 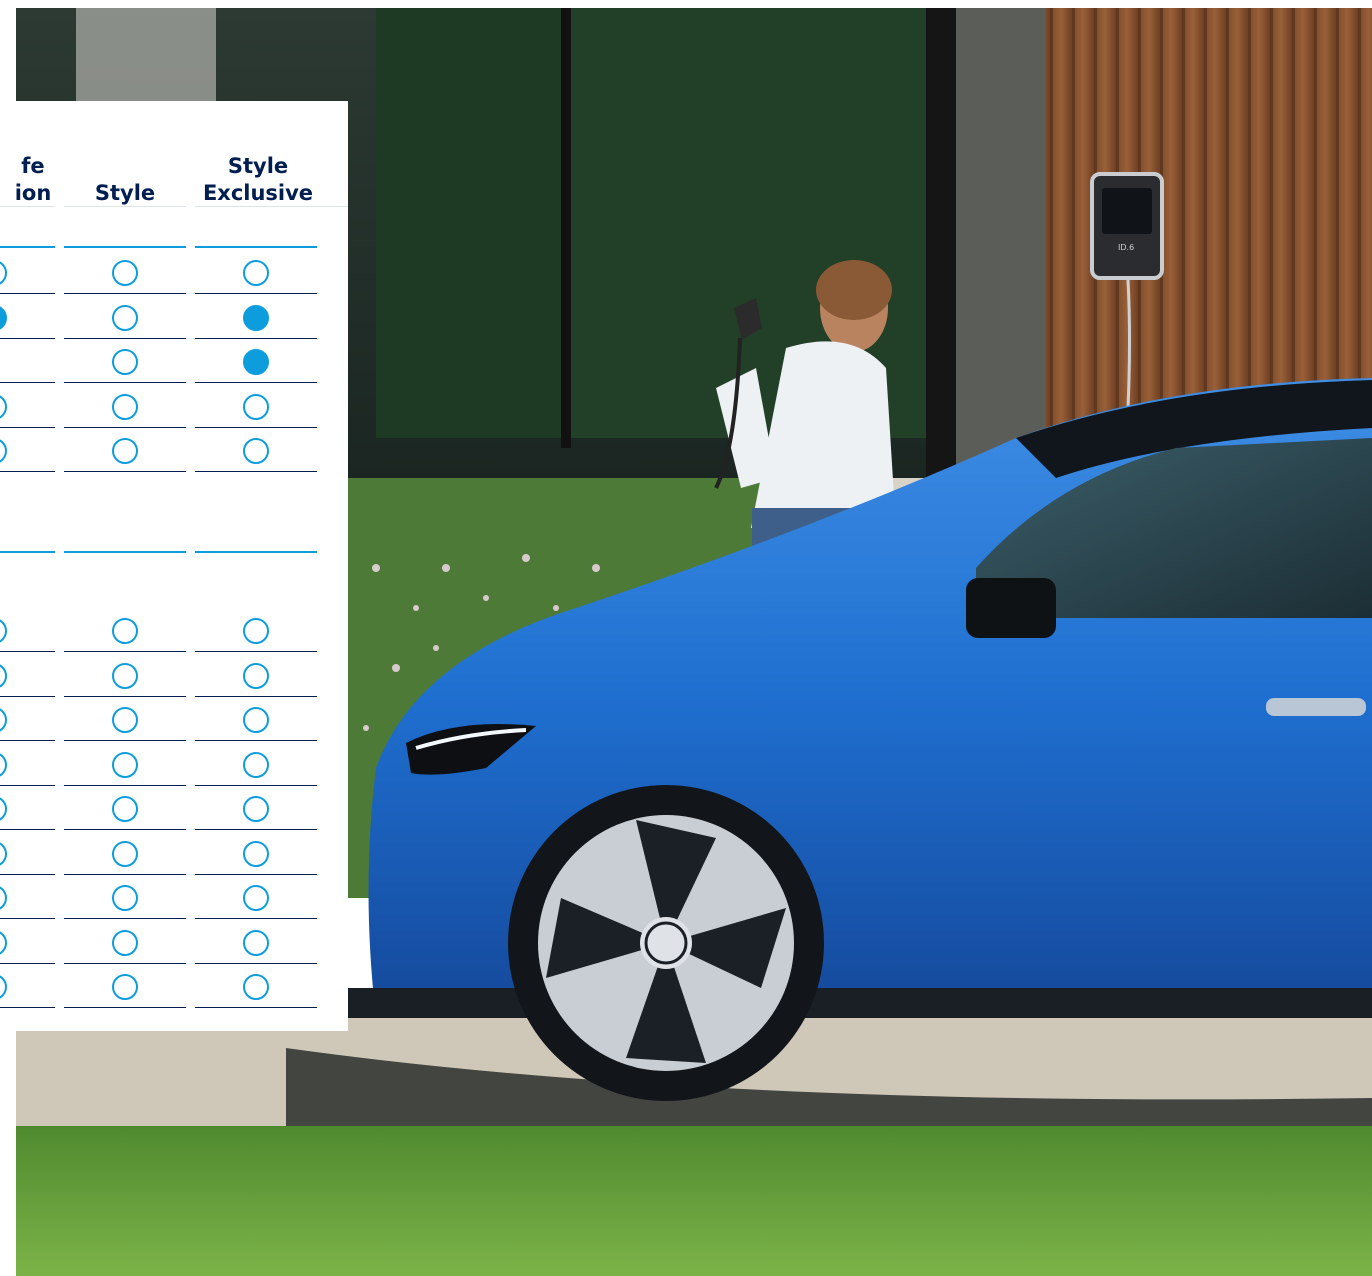 I want to click on column-header-line: Exclusive, so click(x=258, y=193).